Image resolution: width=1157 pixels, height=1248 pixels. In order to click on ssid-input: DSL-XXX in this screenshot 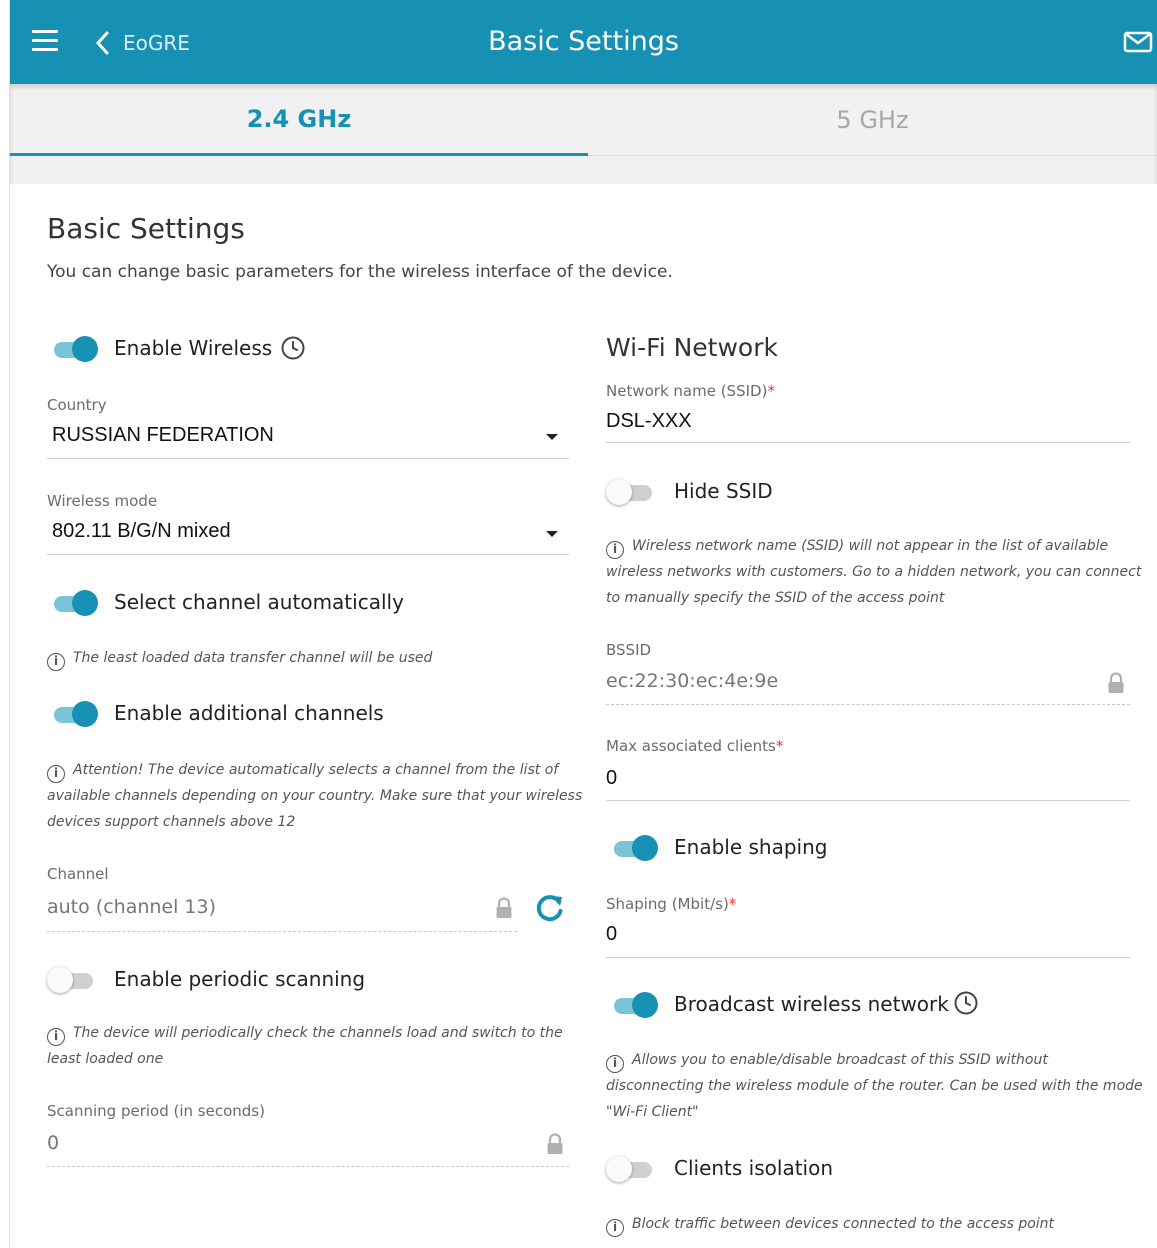, I will do `click(649, 421)`.